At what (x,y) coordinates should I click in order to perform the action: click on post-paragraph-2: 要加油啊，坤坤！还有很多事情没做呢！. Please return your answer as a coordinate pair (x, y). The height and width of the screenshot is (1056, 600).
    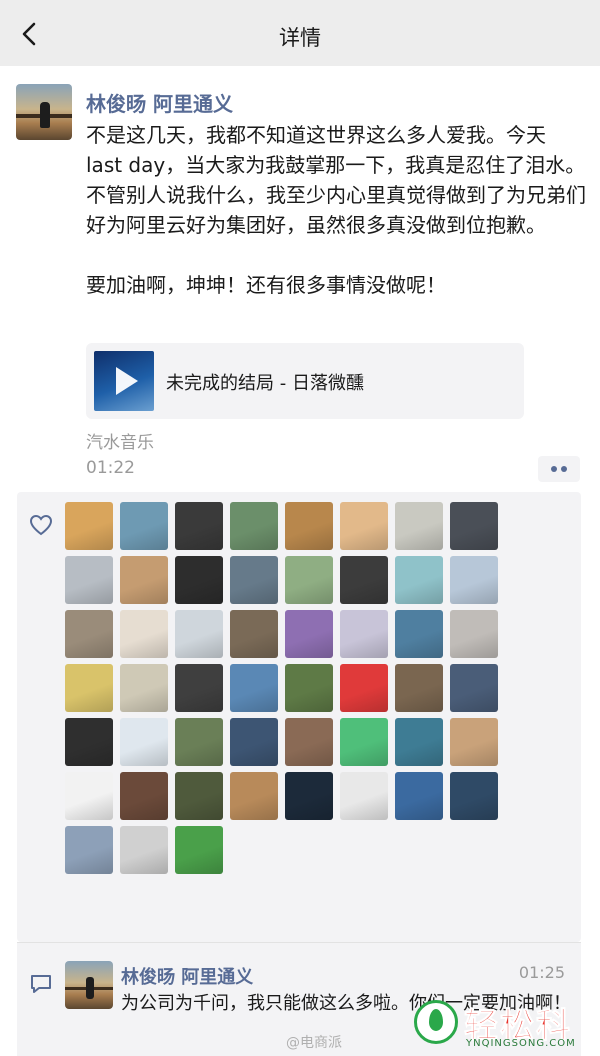
    Looking at the image, I should click on (266, 285).